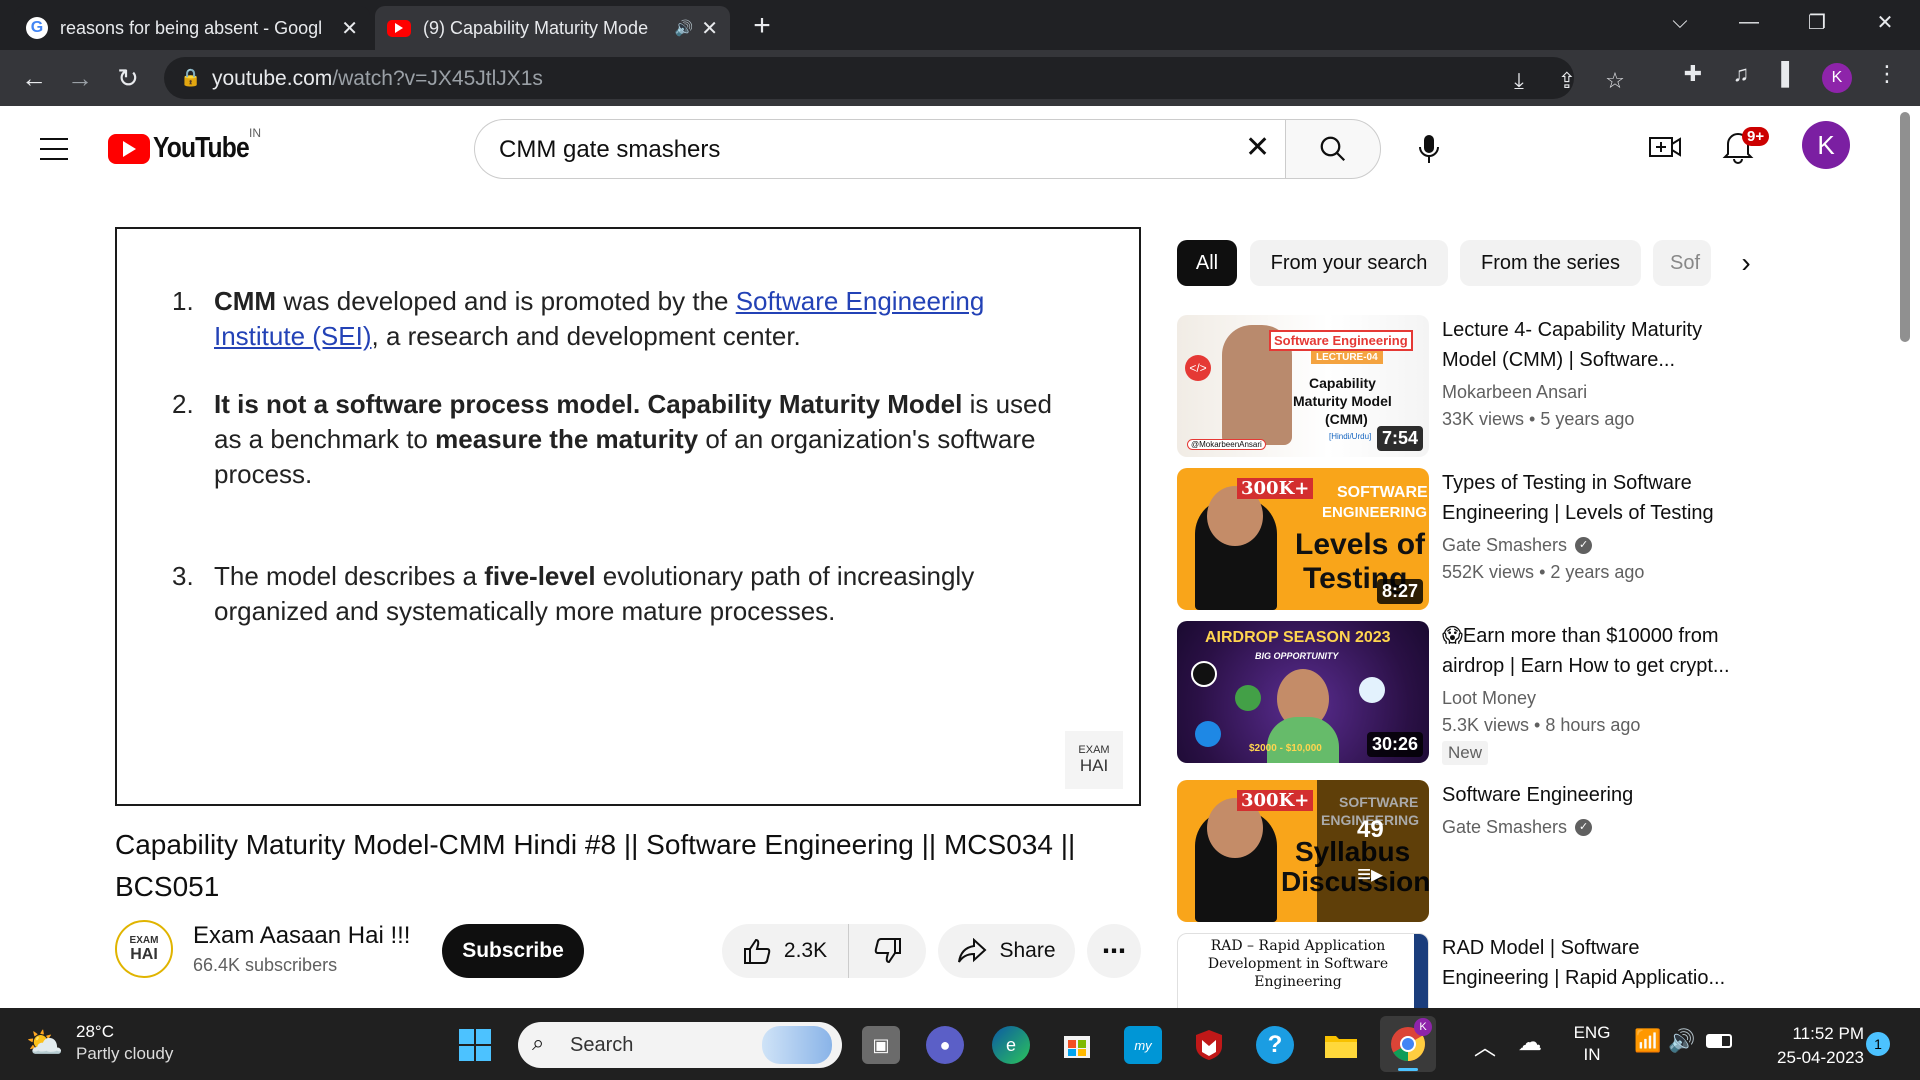 The width and height of the screenshot is (1920, 1080). I want to click on show-hidden-icons-chevron: ︿, so click(1485, 1046).